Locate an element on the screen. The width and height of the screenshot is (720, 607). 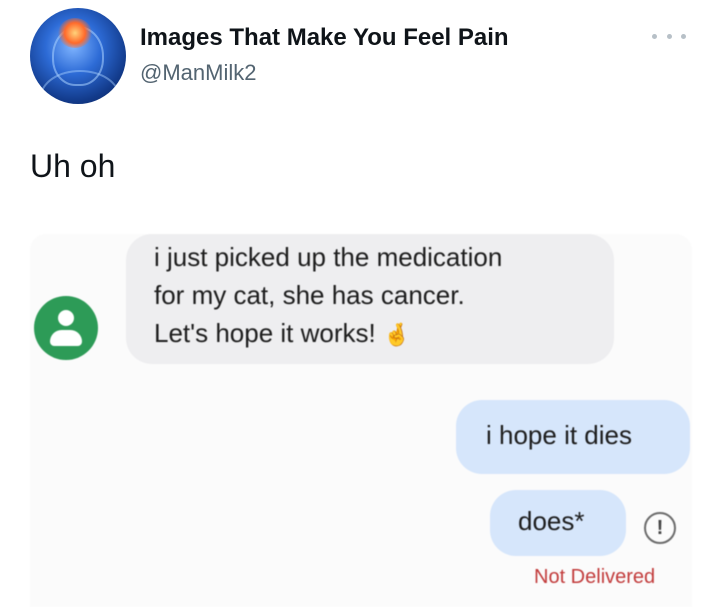
sent-message-text: does* is located at coordinates (551, 521).